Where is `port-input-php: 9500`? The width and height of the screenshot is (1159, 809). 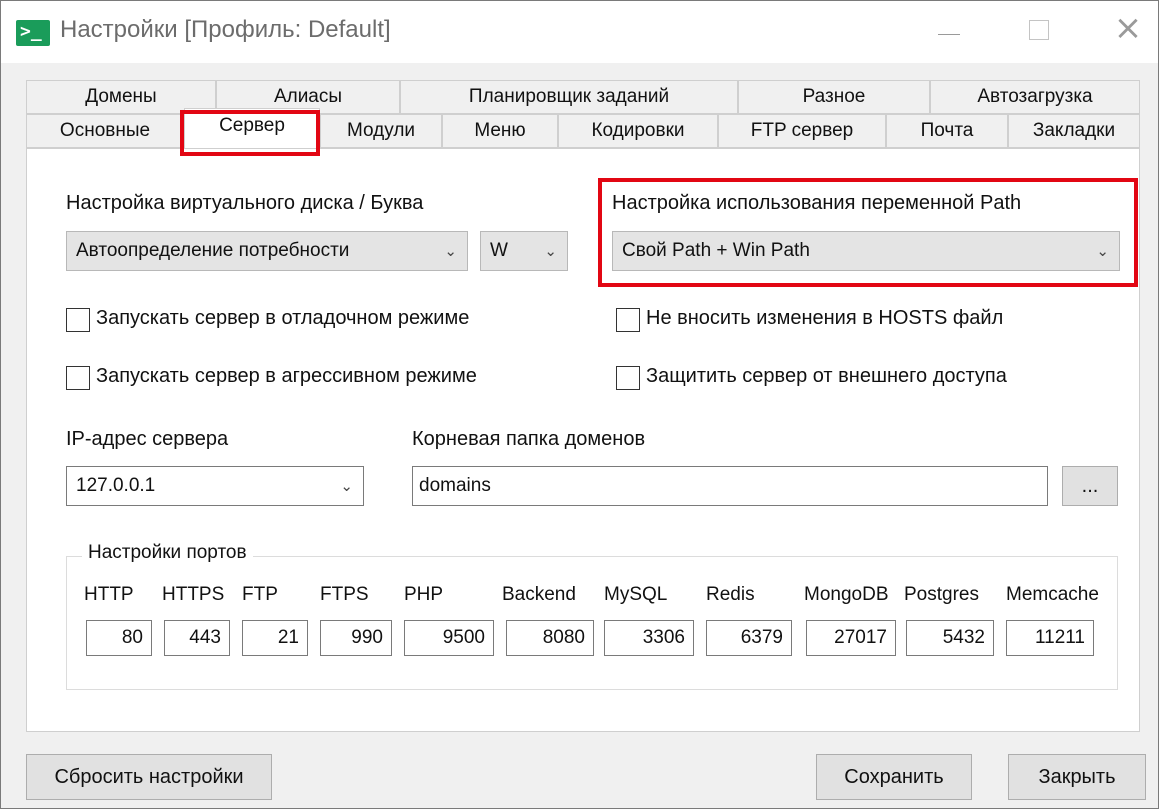
port-input-php: 9500 is located at coordinates (449, 638).